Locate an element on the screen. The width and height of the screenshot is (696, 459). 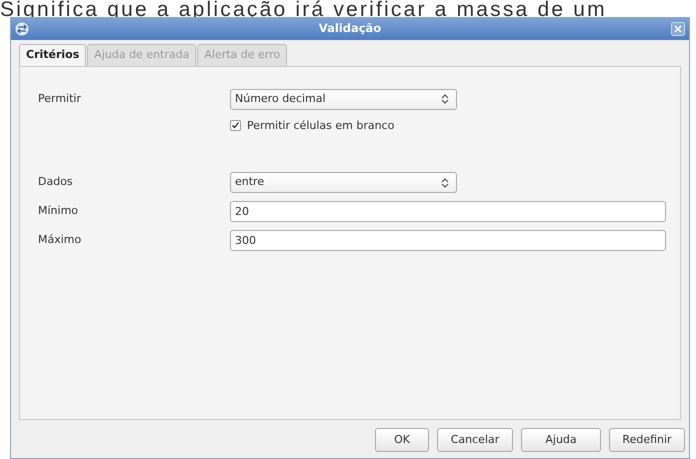
dialog-button: Cancelar is located at coordinates (475, 440).